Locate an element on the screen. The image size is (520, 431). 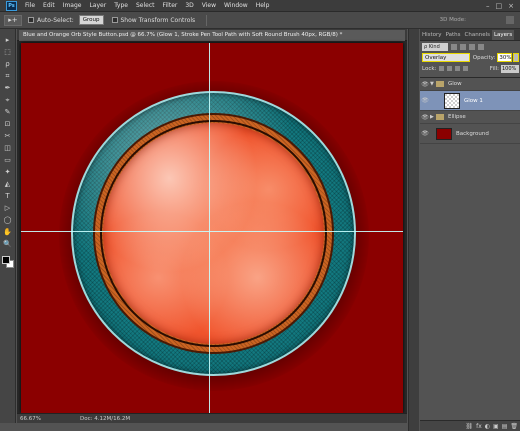
lock-position-icon is located at coordinates (458, 68).